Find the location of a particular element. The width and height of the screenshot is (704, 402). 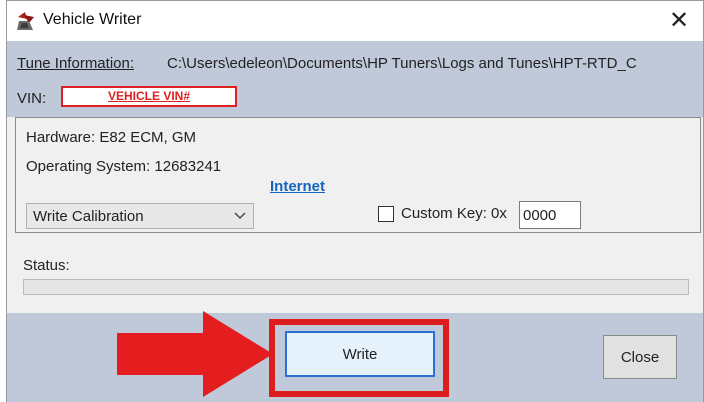

write-mode-select: Write Calibration is located at coordinates (140, 216).